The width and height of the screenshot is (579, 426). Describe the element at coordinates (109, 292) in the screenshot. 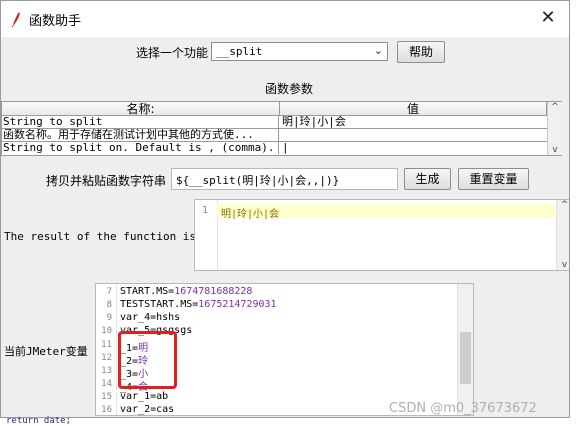

I see `line-number: 7` at that location.